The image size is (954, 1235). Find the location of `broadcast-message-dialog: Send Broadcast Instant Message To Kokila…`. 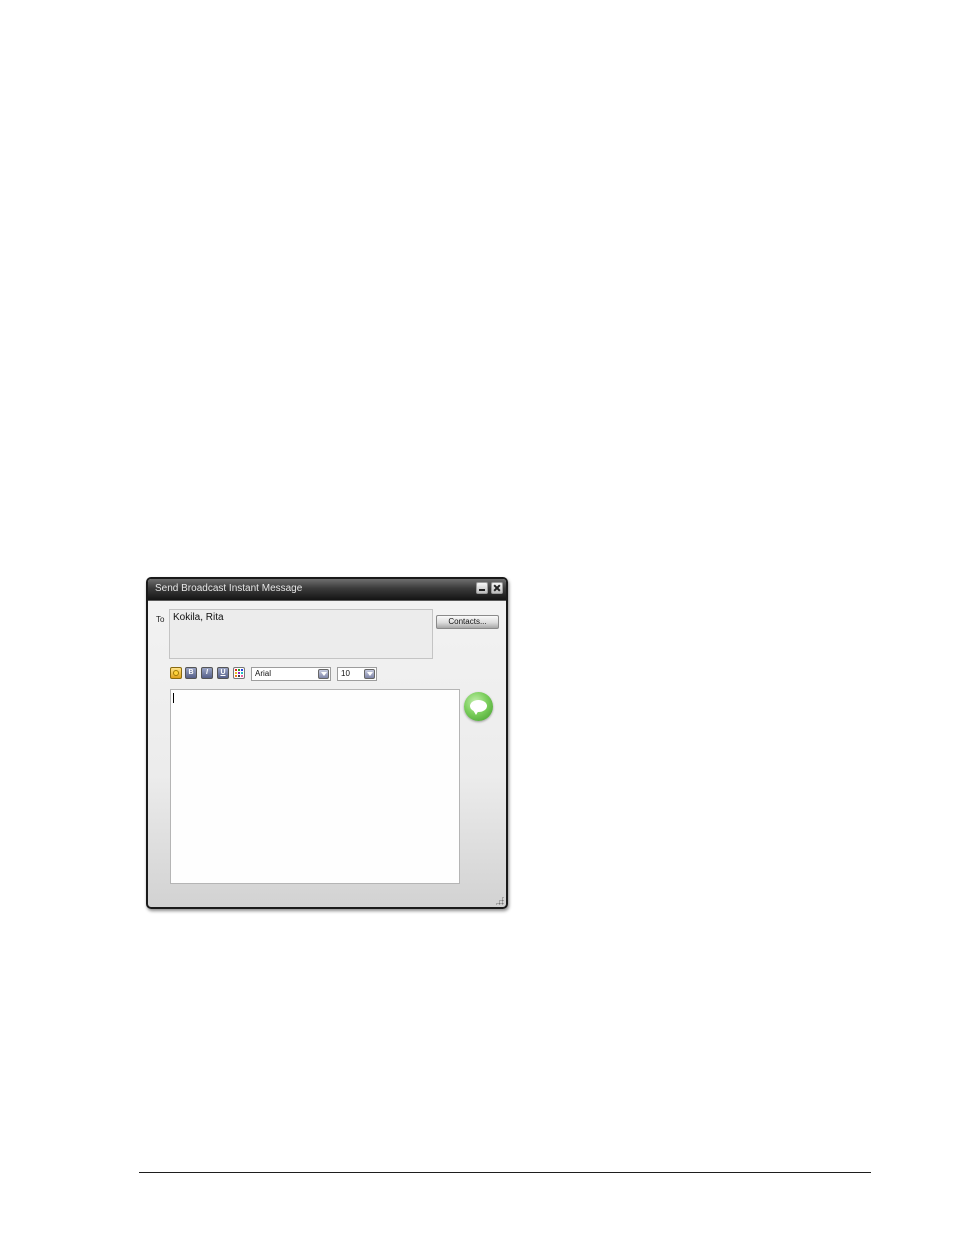

broadcast-message-dialog: Send Broadcast Instant Message To Kokila… is located at coordinates (327, 743).